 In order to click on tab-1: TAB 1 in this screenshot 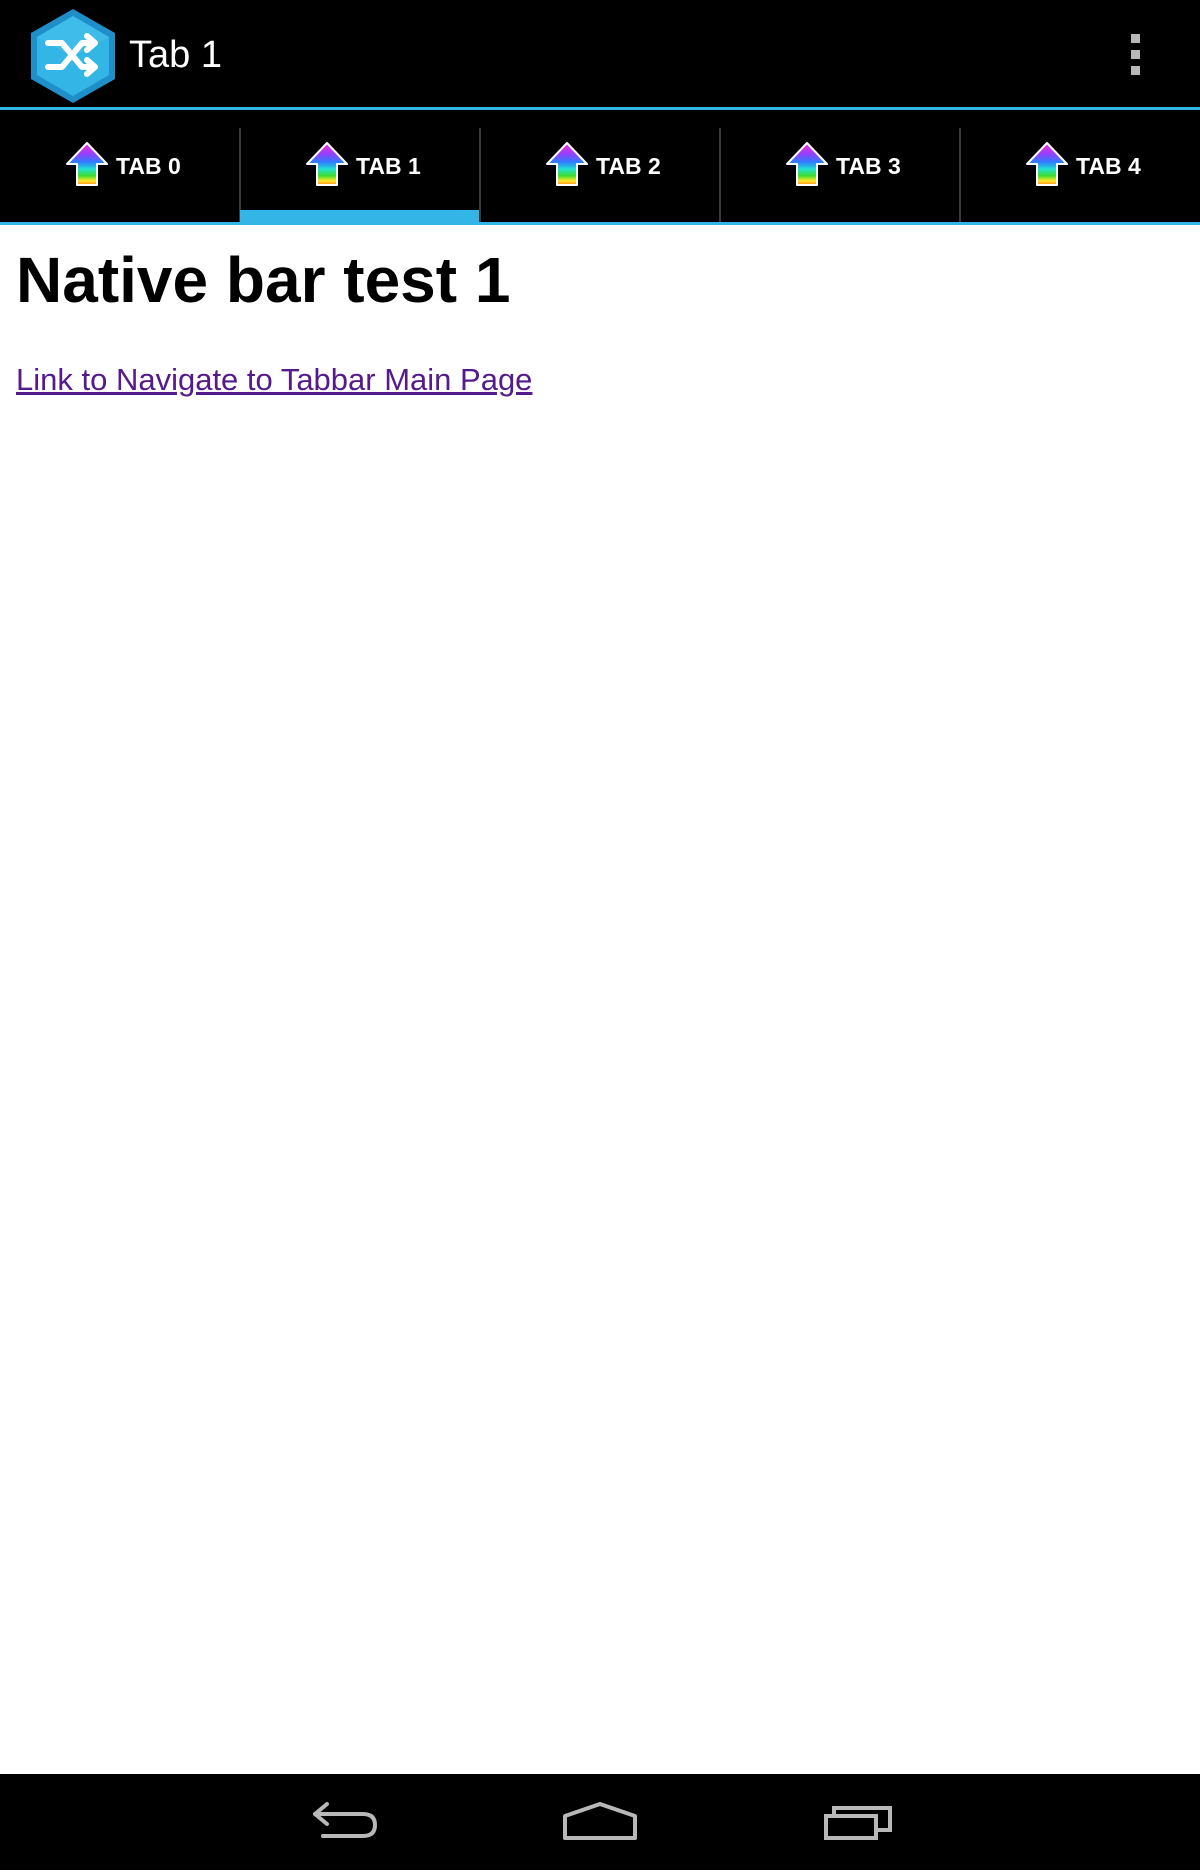, I will do `click(360, 166)`.